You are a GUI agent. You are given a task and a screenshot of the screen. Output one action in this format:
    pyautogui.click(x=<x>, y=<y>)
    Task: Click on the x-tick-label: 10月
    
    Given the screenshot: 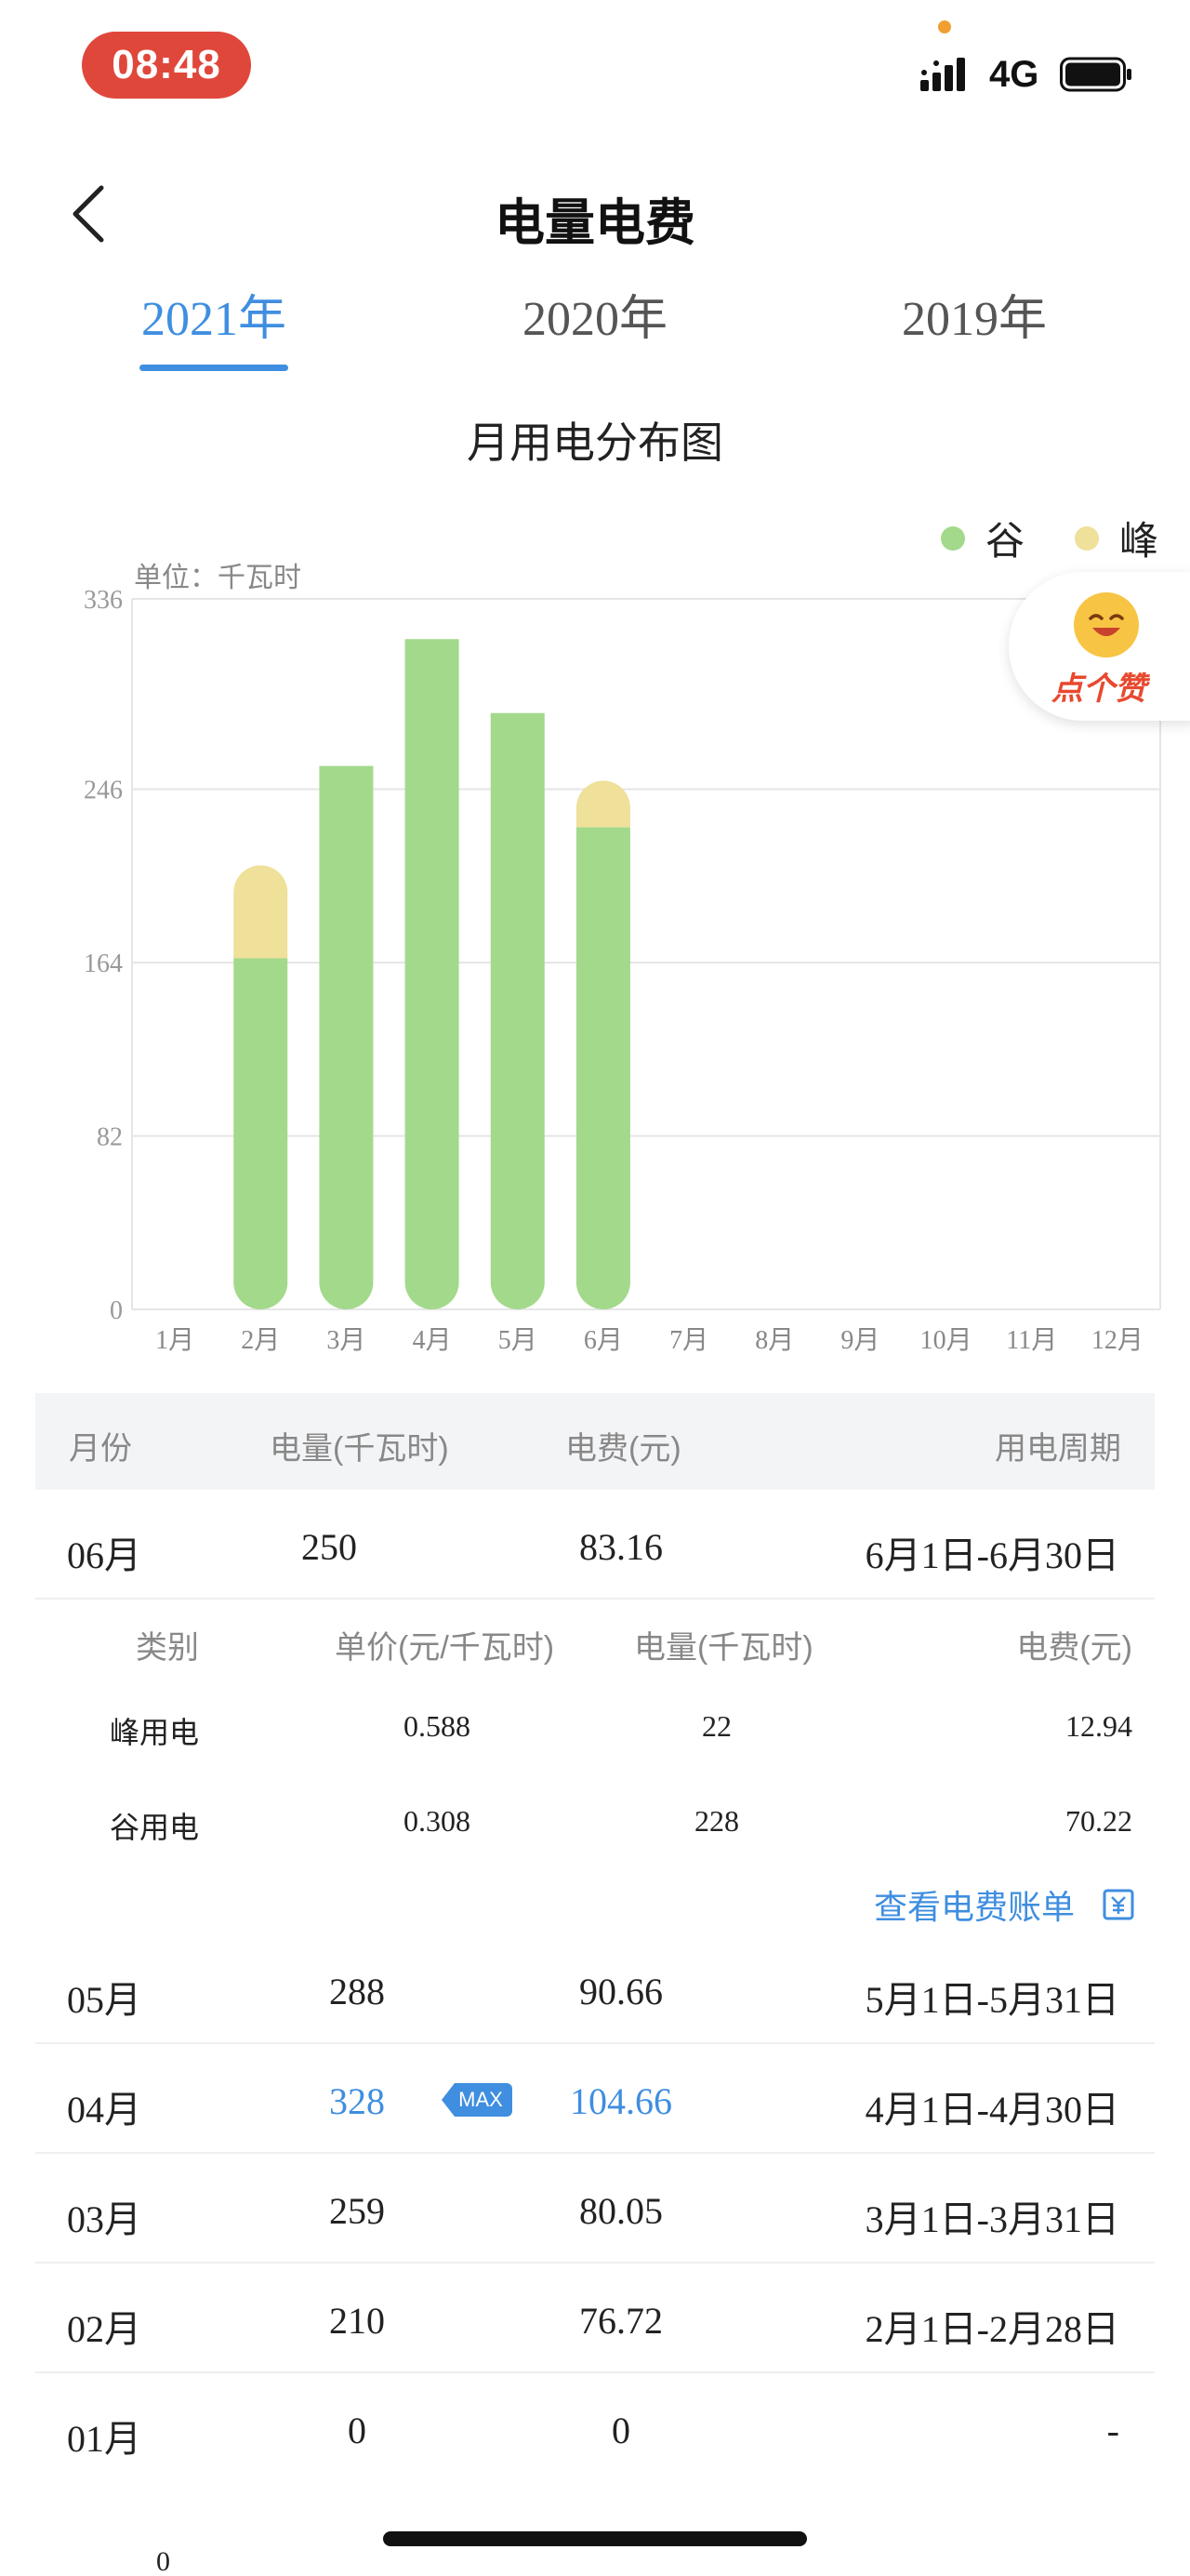 What is the action you would take?
    pyautogui.click(x=946, y=1340)
    